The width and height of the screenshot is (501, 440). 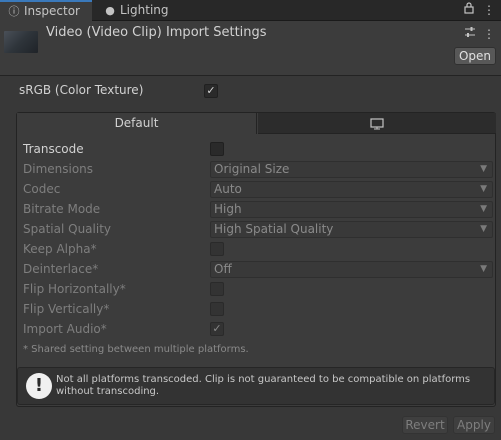 What do you see at coordinates (217, 149) in the screenshot?
I see `transcode-checkbox` at bounding box center [217, 149].